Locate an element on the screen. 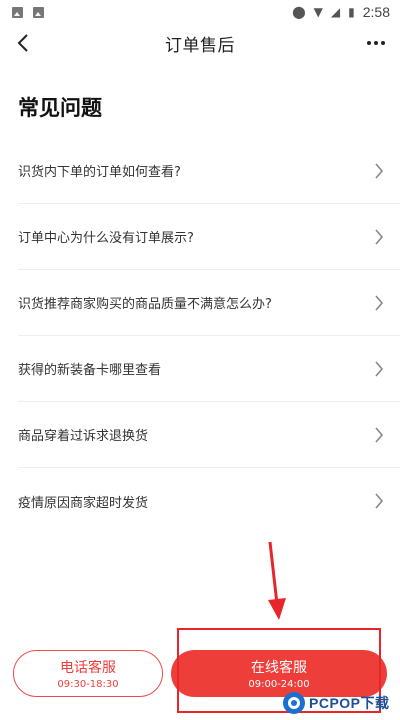 This screenshot has height=720, width=400. more-dots-icon is located at coordinates (376, 43).